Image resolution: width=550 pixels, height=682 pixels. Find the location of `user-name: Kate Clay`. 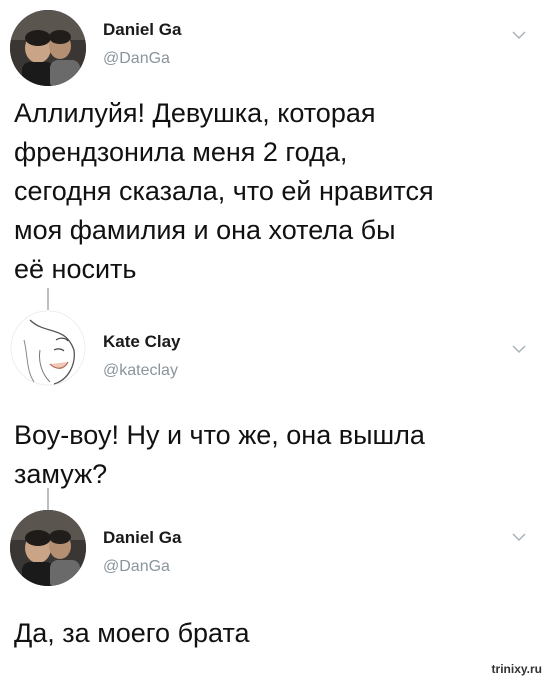

user-name: Kate Clay is located at coordinates (141, 342).